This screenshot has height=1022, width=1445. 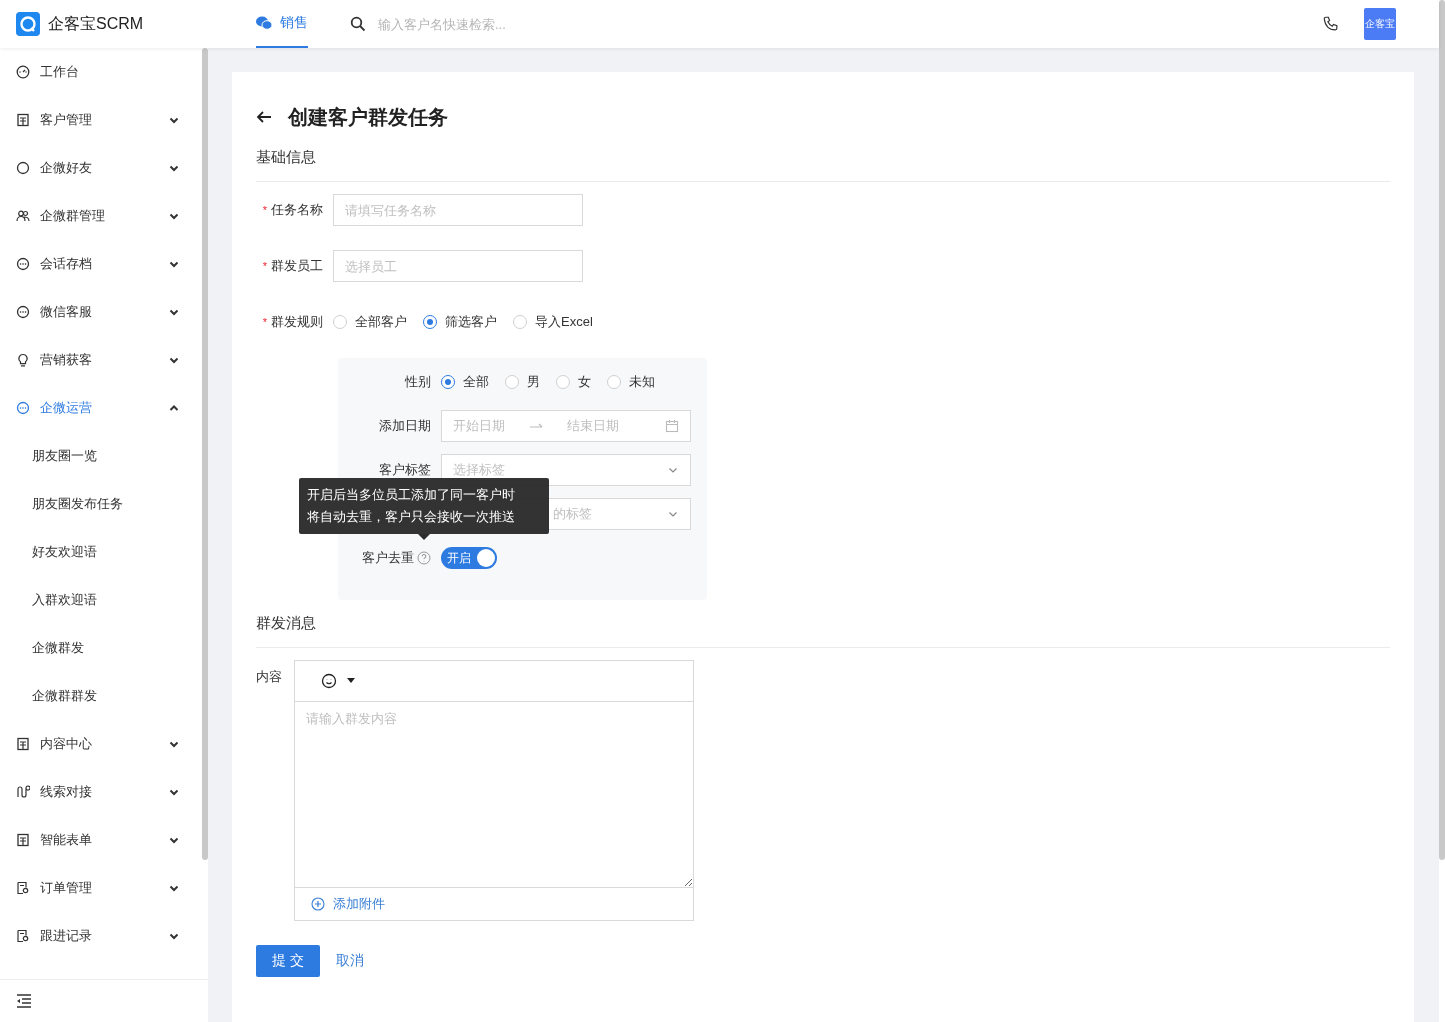 I want to click on field-label: 客户去重, so click(x=388, y=558).